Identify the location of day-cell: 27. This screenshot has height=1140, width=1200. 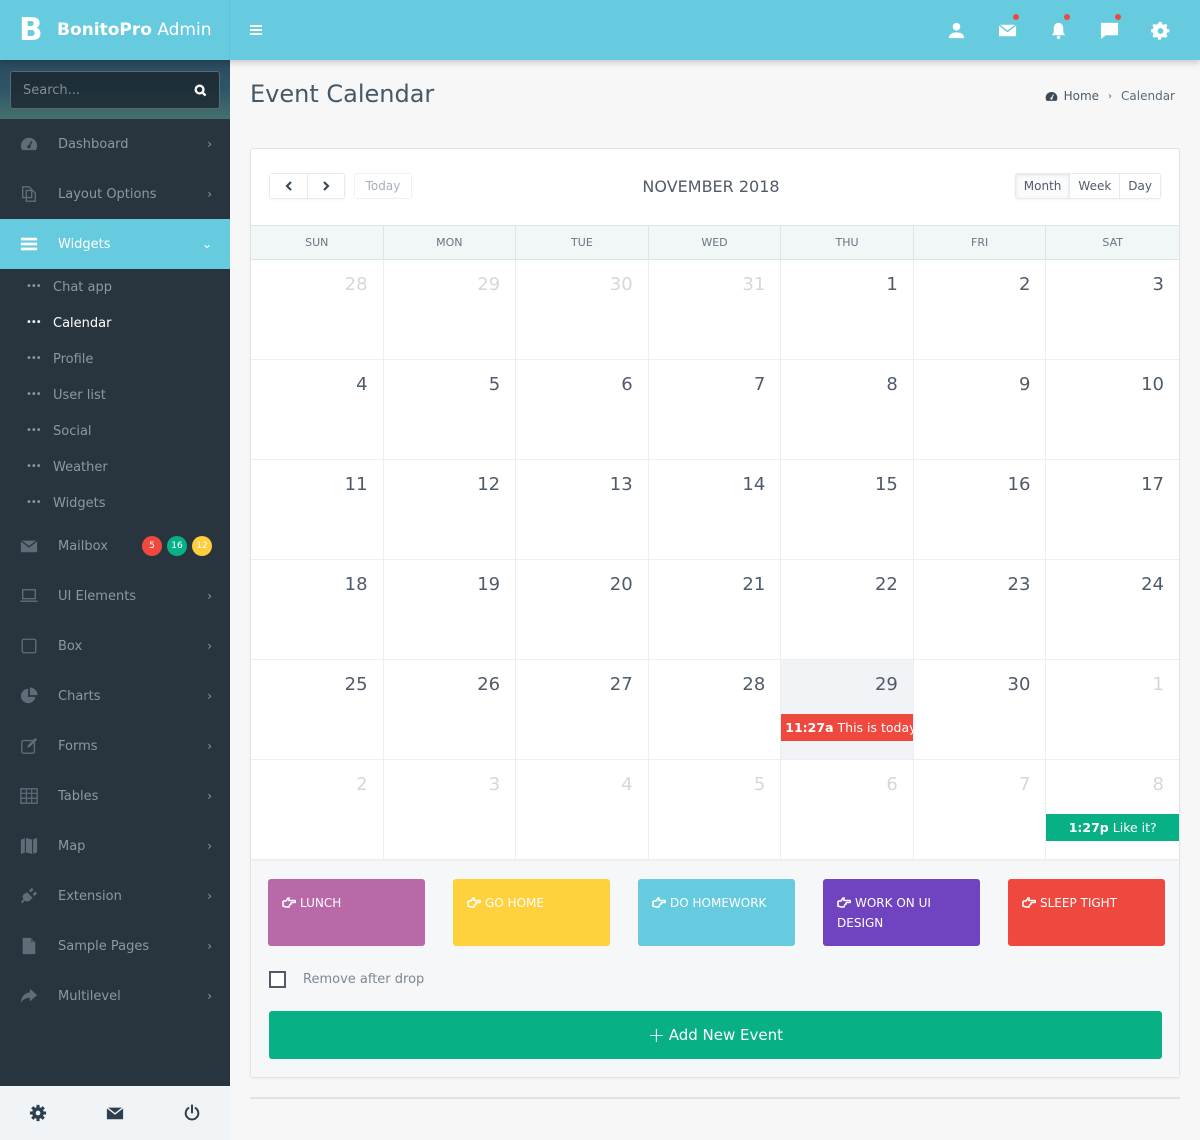
(582, 710).